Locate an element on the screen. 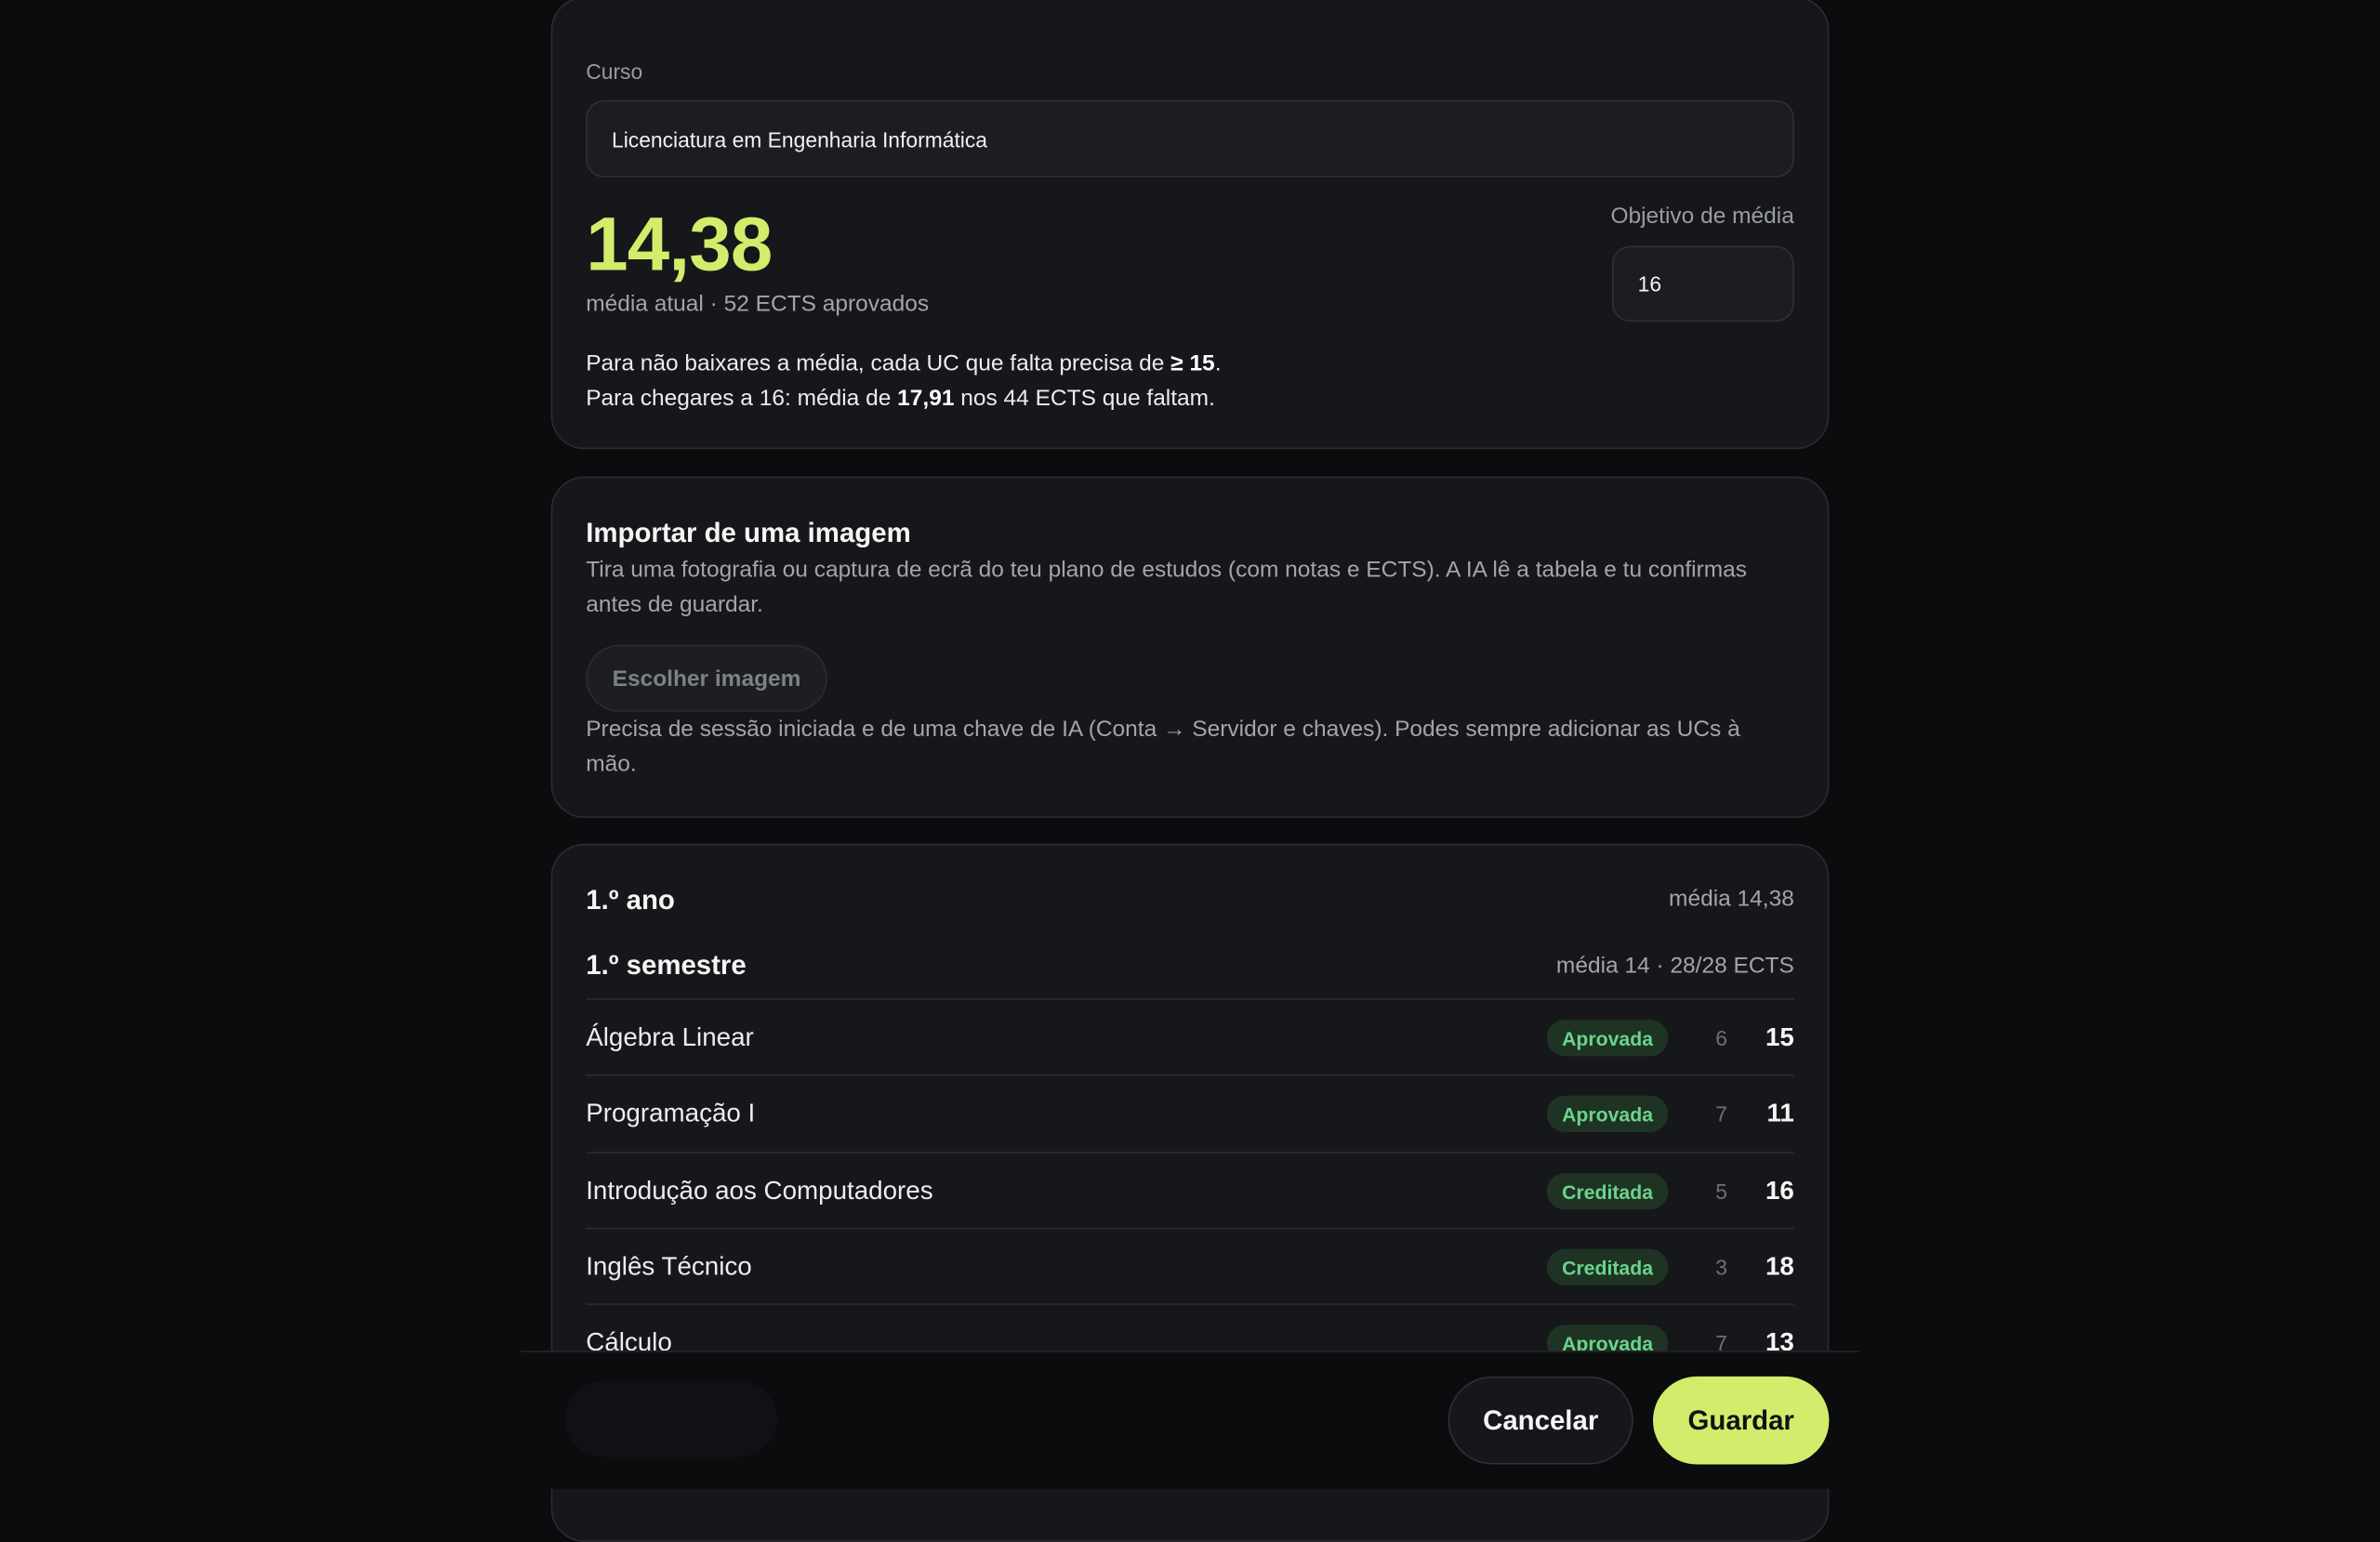  uc-ects: 5 is located at coordinates (1721, 1191).